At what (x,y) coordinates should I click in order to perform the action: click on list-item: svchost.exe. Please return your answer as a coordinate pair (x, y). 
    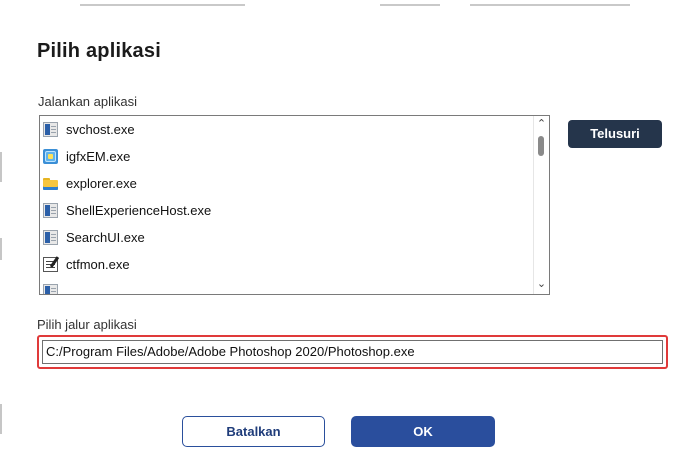
    Looking at the image, I should click on (286, 129).